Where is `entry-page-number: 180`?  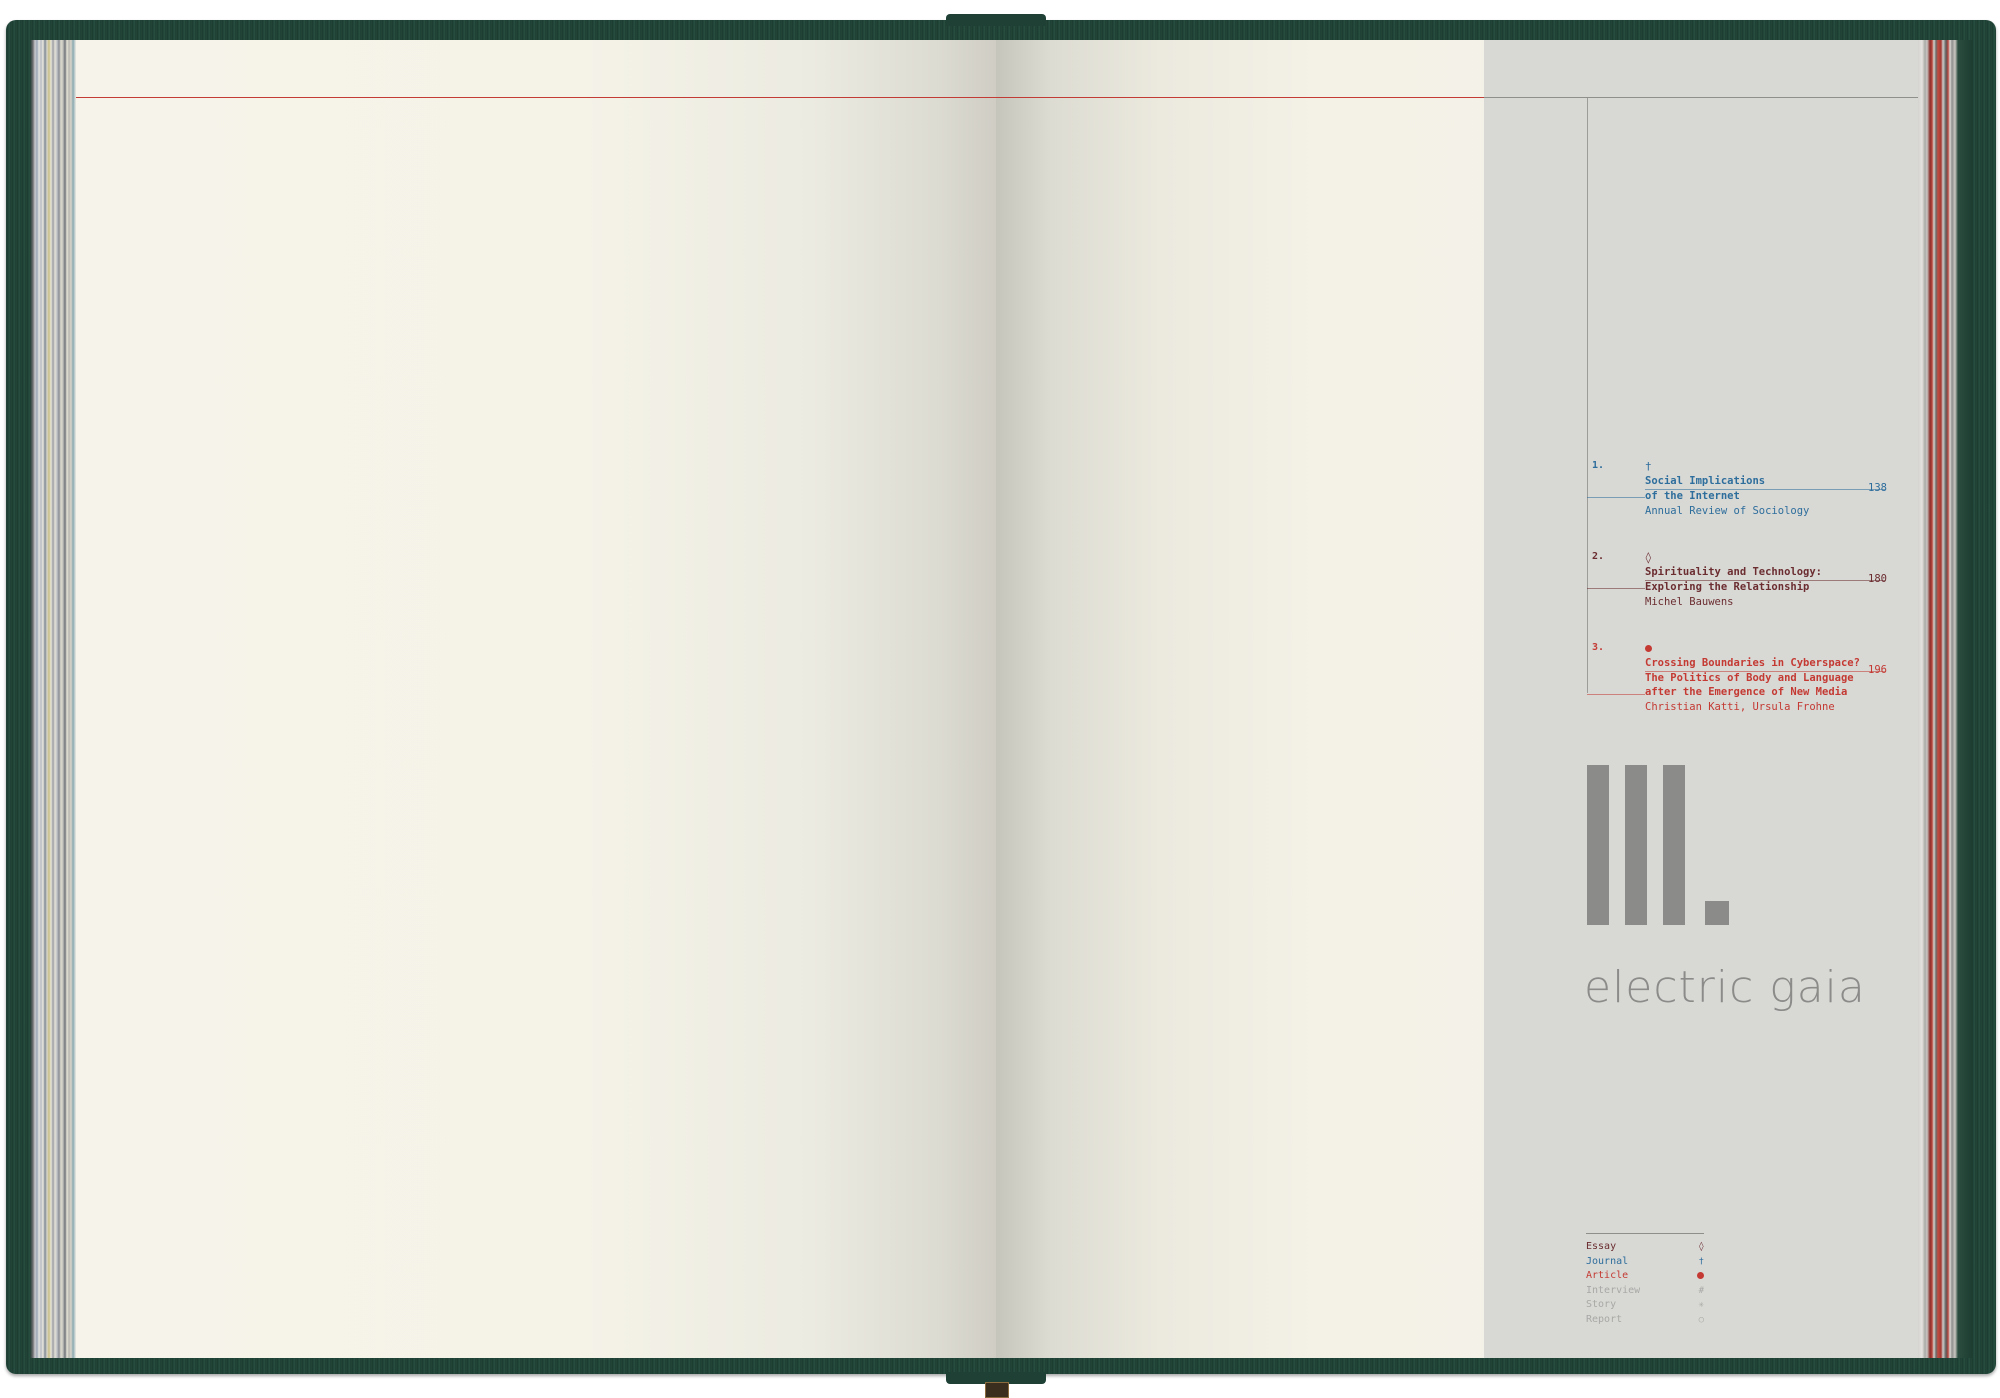
entry-page-number: 180 is located at coordinates (1877, 579).